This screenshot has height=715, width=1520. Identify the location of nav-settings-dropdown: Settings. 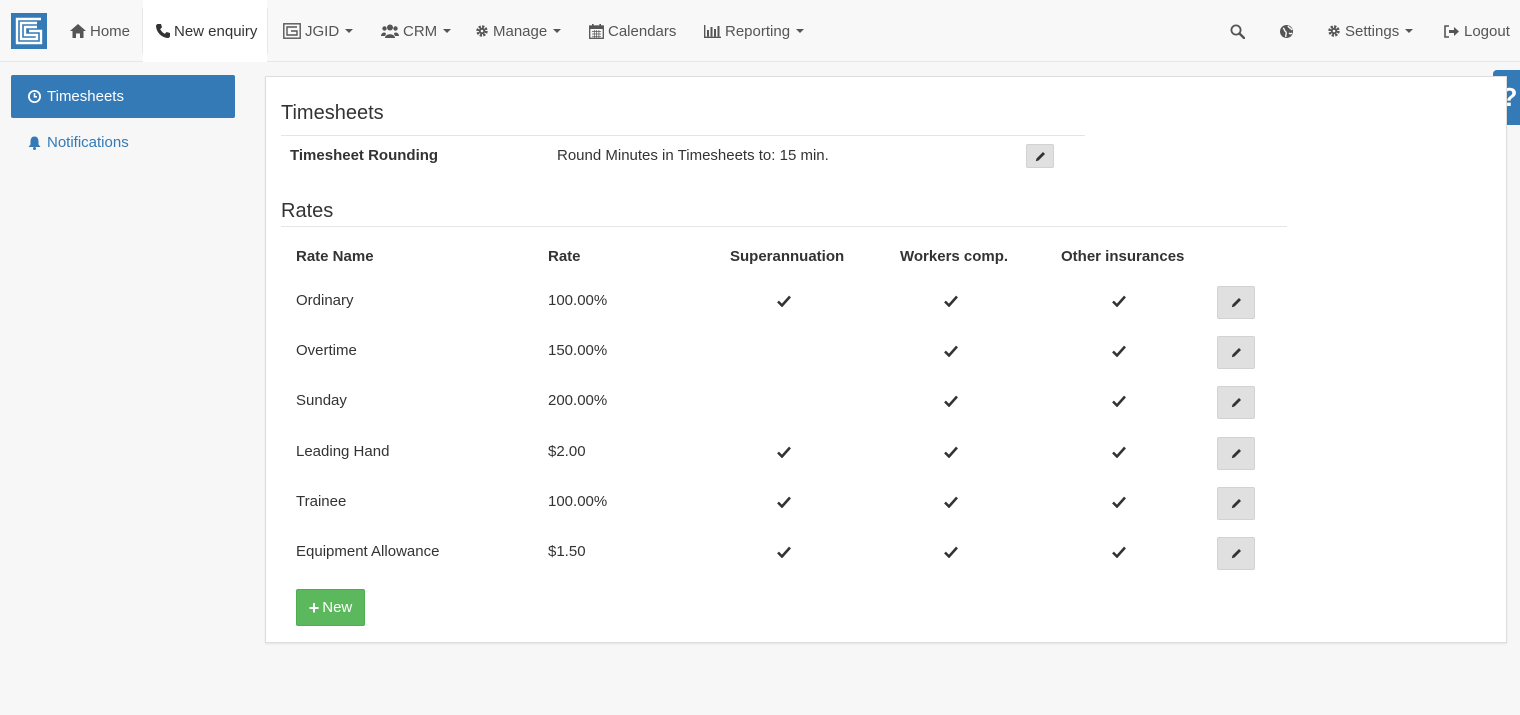
(1370, 31).